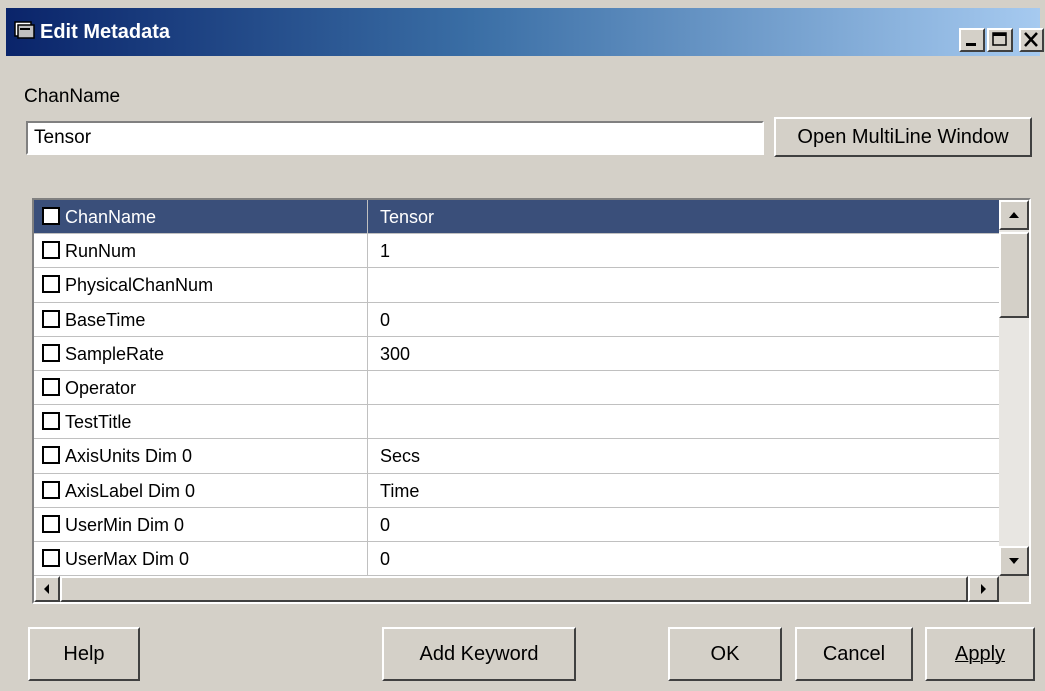  Describe the element at coordinates (129, 456) in the screenshot. I see `keyword-name: AxisUnits Dim 0` at that location.